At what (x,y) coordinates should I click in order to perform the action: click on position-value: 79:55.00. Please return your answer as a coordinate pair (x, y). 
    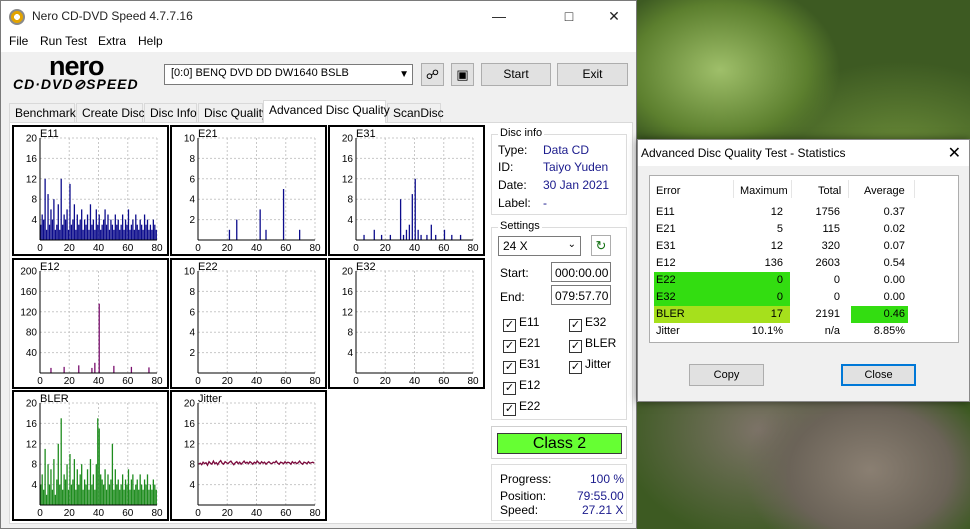
    Looking at the image, I should click on (600, 496).